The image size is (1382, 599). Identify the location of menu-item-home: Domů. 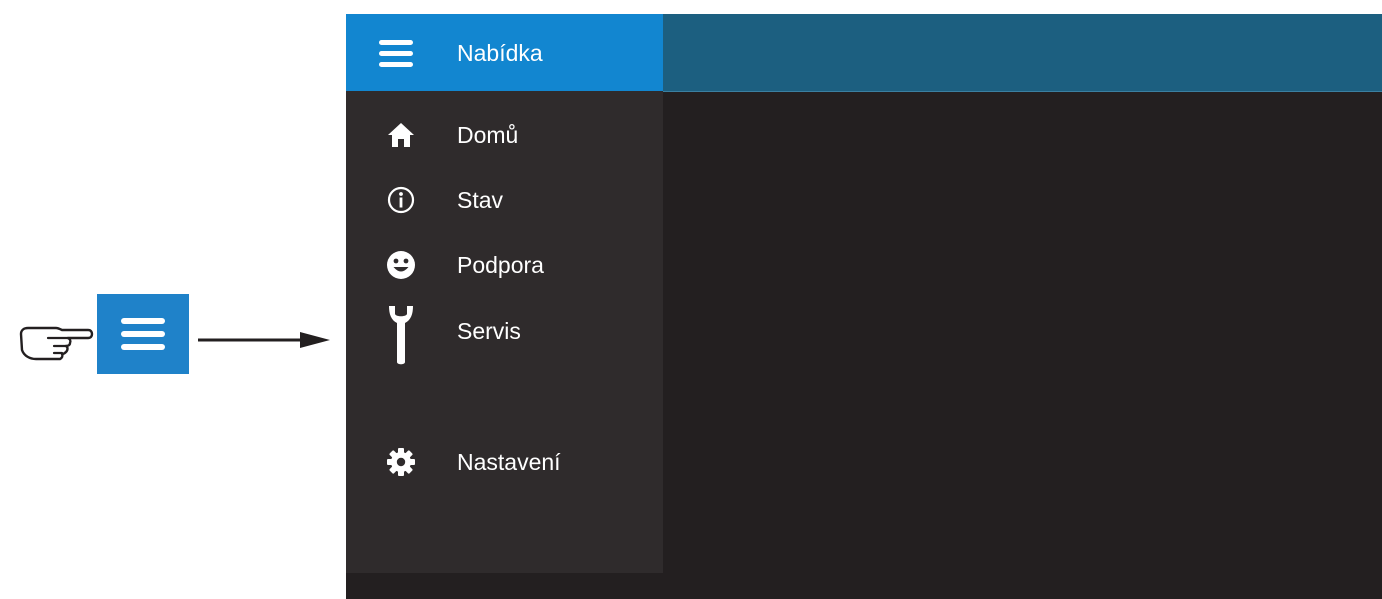
(504, 138).